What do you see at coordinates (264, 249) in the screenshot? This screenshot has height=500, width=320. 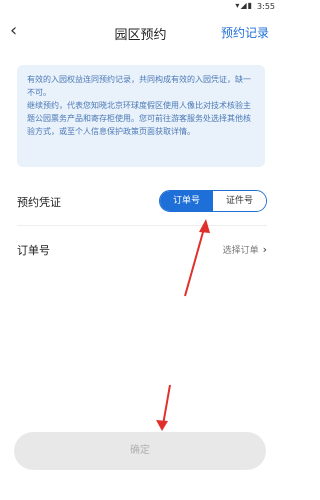 I see `chevron-right-icon: ›` at bounding box center [264, 249].